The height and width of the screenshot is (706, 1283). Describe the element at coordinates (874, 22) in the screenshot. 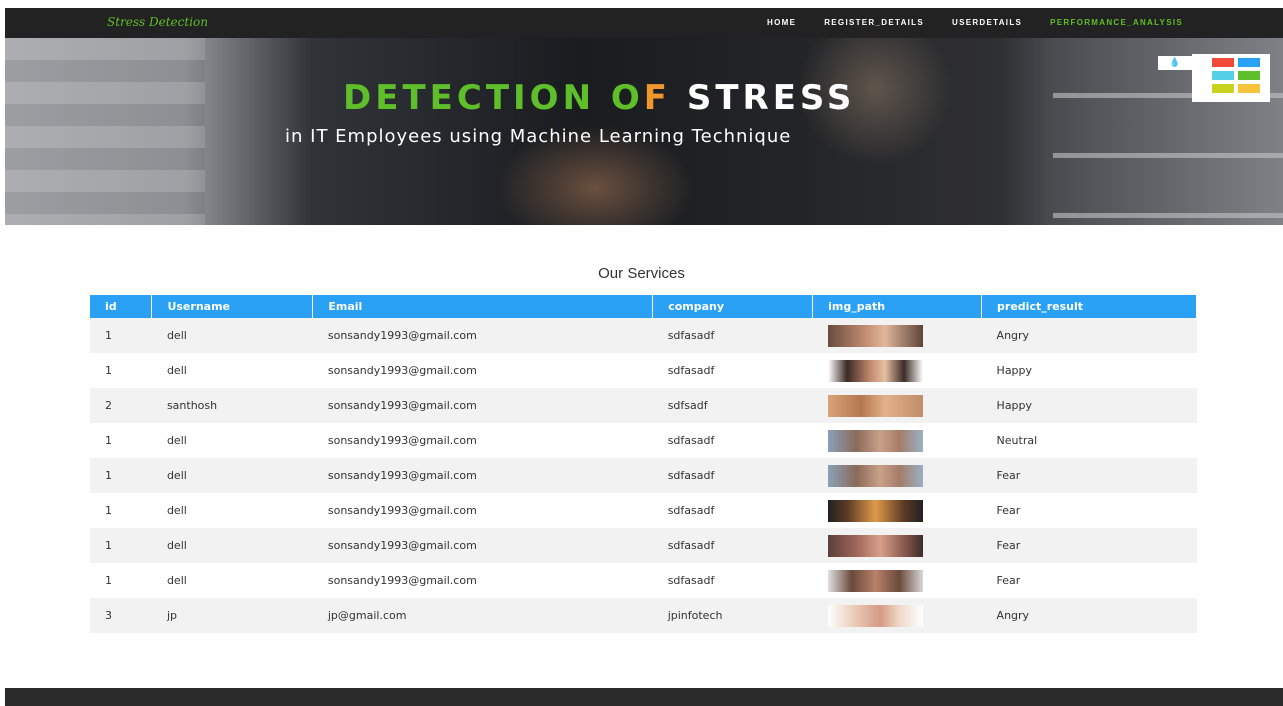

I see `nav-register-details-link: REGISTER_DETAILS` at that location.